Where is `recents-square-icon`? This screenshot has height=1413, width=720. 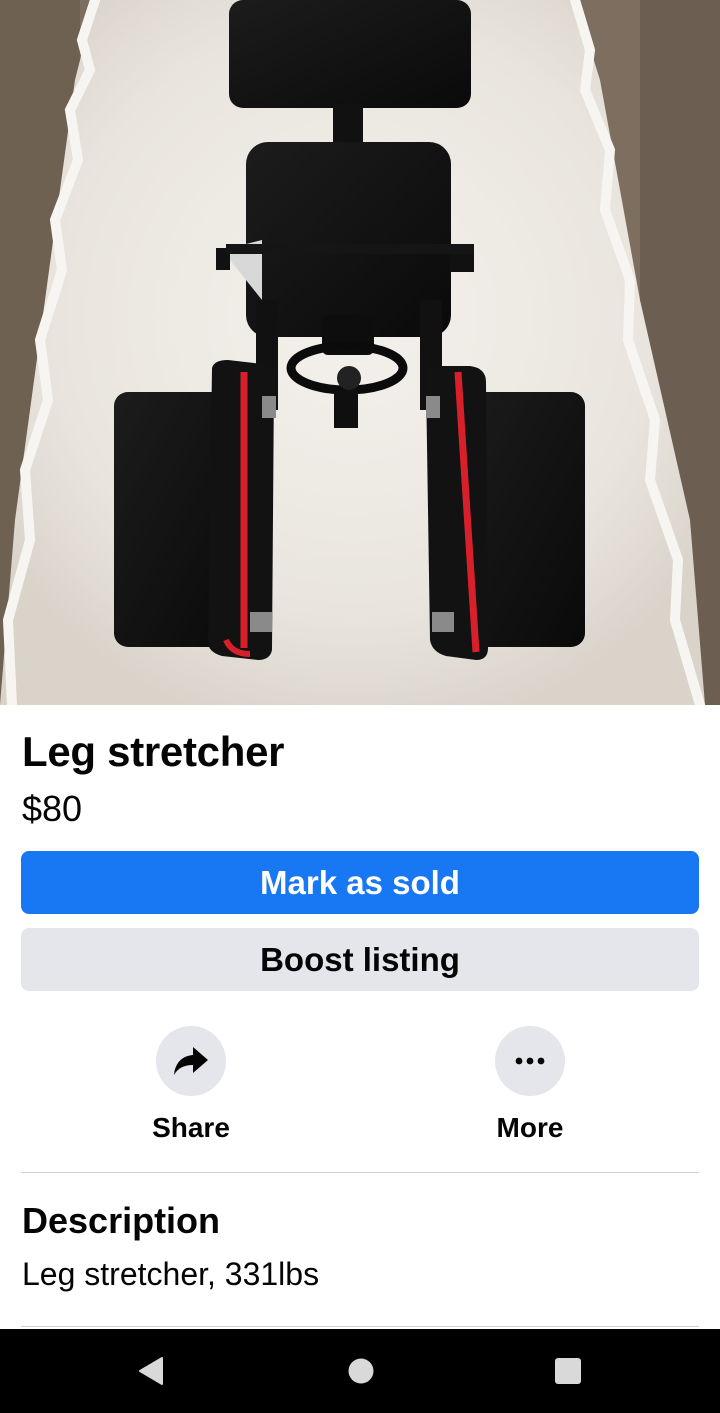
recents-square-icon is located at coordinates (568, 1371).